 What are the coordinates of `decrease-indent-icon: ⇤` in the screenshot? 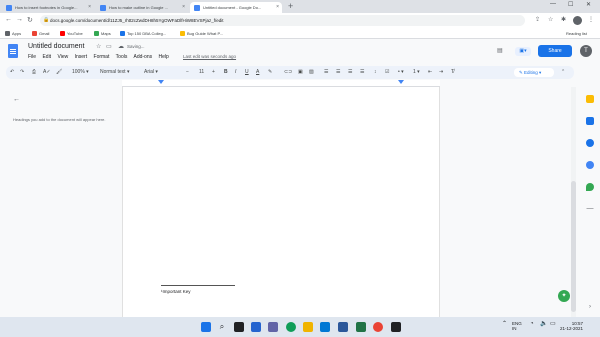 It's located at (430, 72).